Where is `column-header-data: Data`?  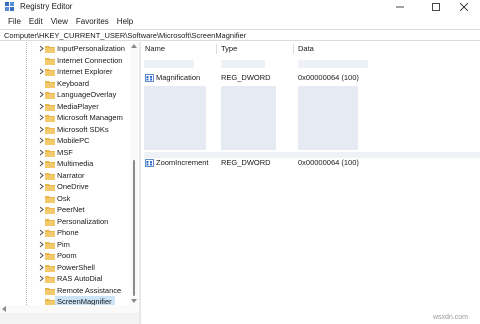 column-header-data: Data is located at coordinates (306, 49).